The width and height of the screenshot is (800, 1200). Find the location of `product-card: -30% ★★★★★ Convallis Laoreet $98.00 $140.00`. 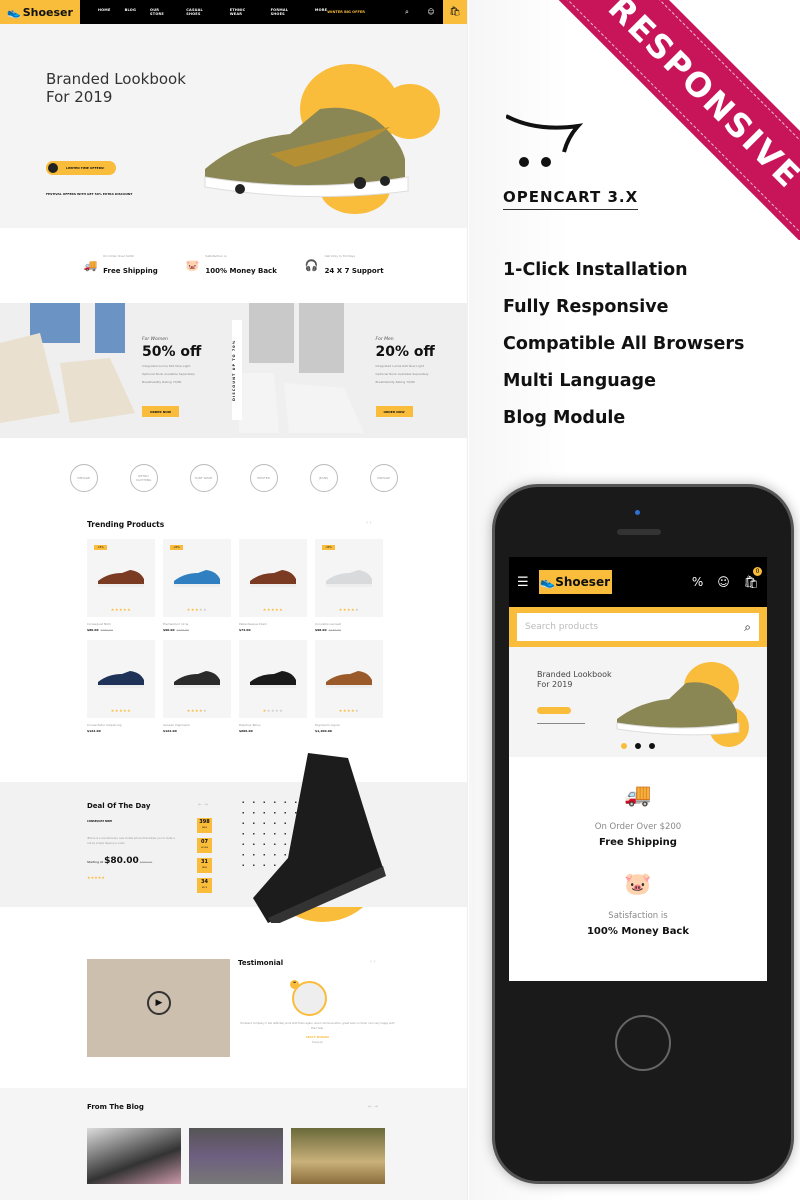

product-card: -30% ★★★★★ Convallis Laoreet $98.00 $140.00 is located at coordinates (349, 585).